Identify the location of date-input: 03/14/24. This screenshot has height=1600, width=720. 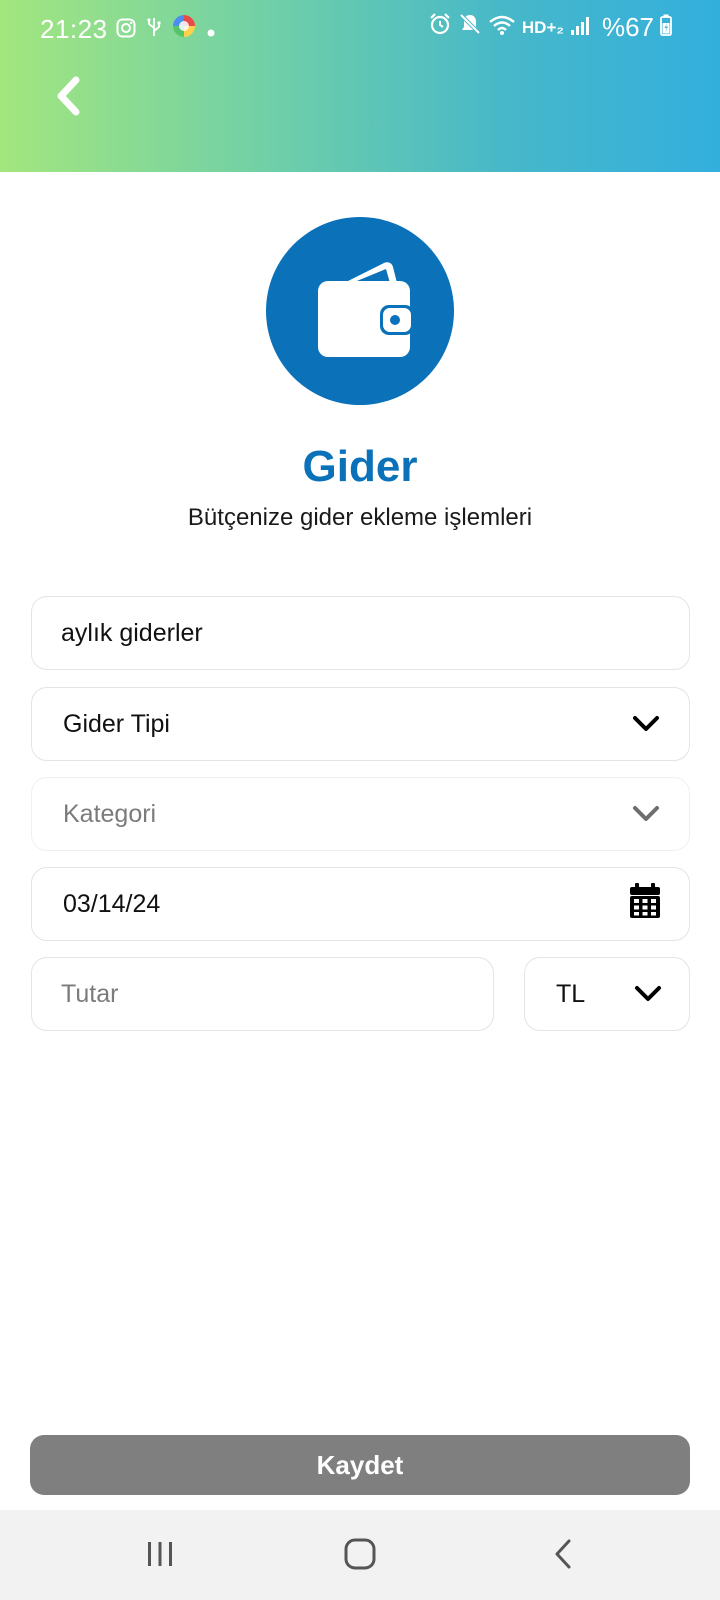
(360, 904).